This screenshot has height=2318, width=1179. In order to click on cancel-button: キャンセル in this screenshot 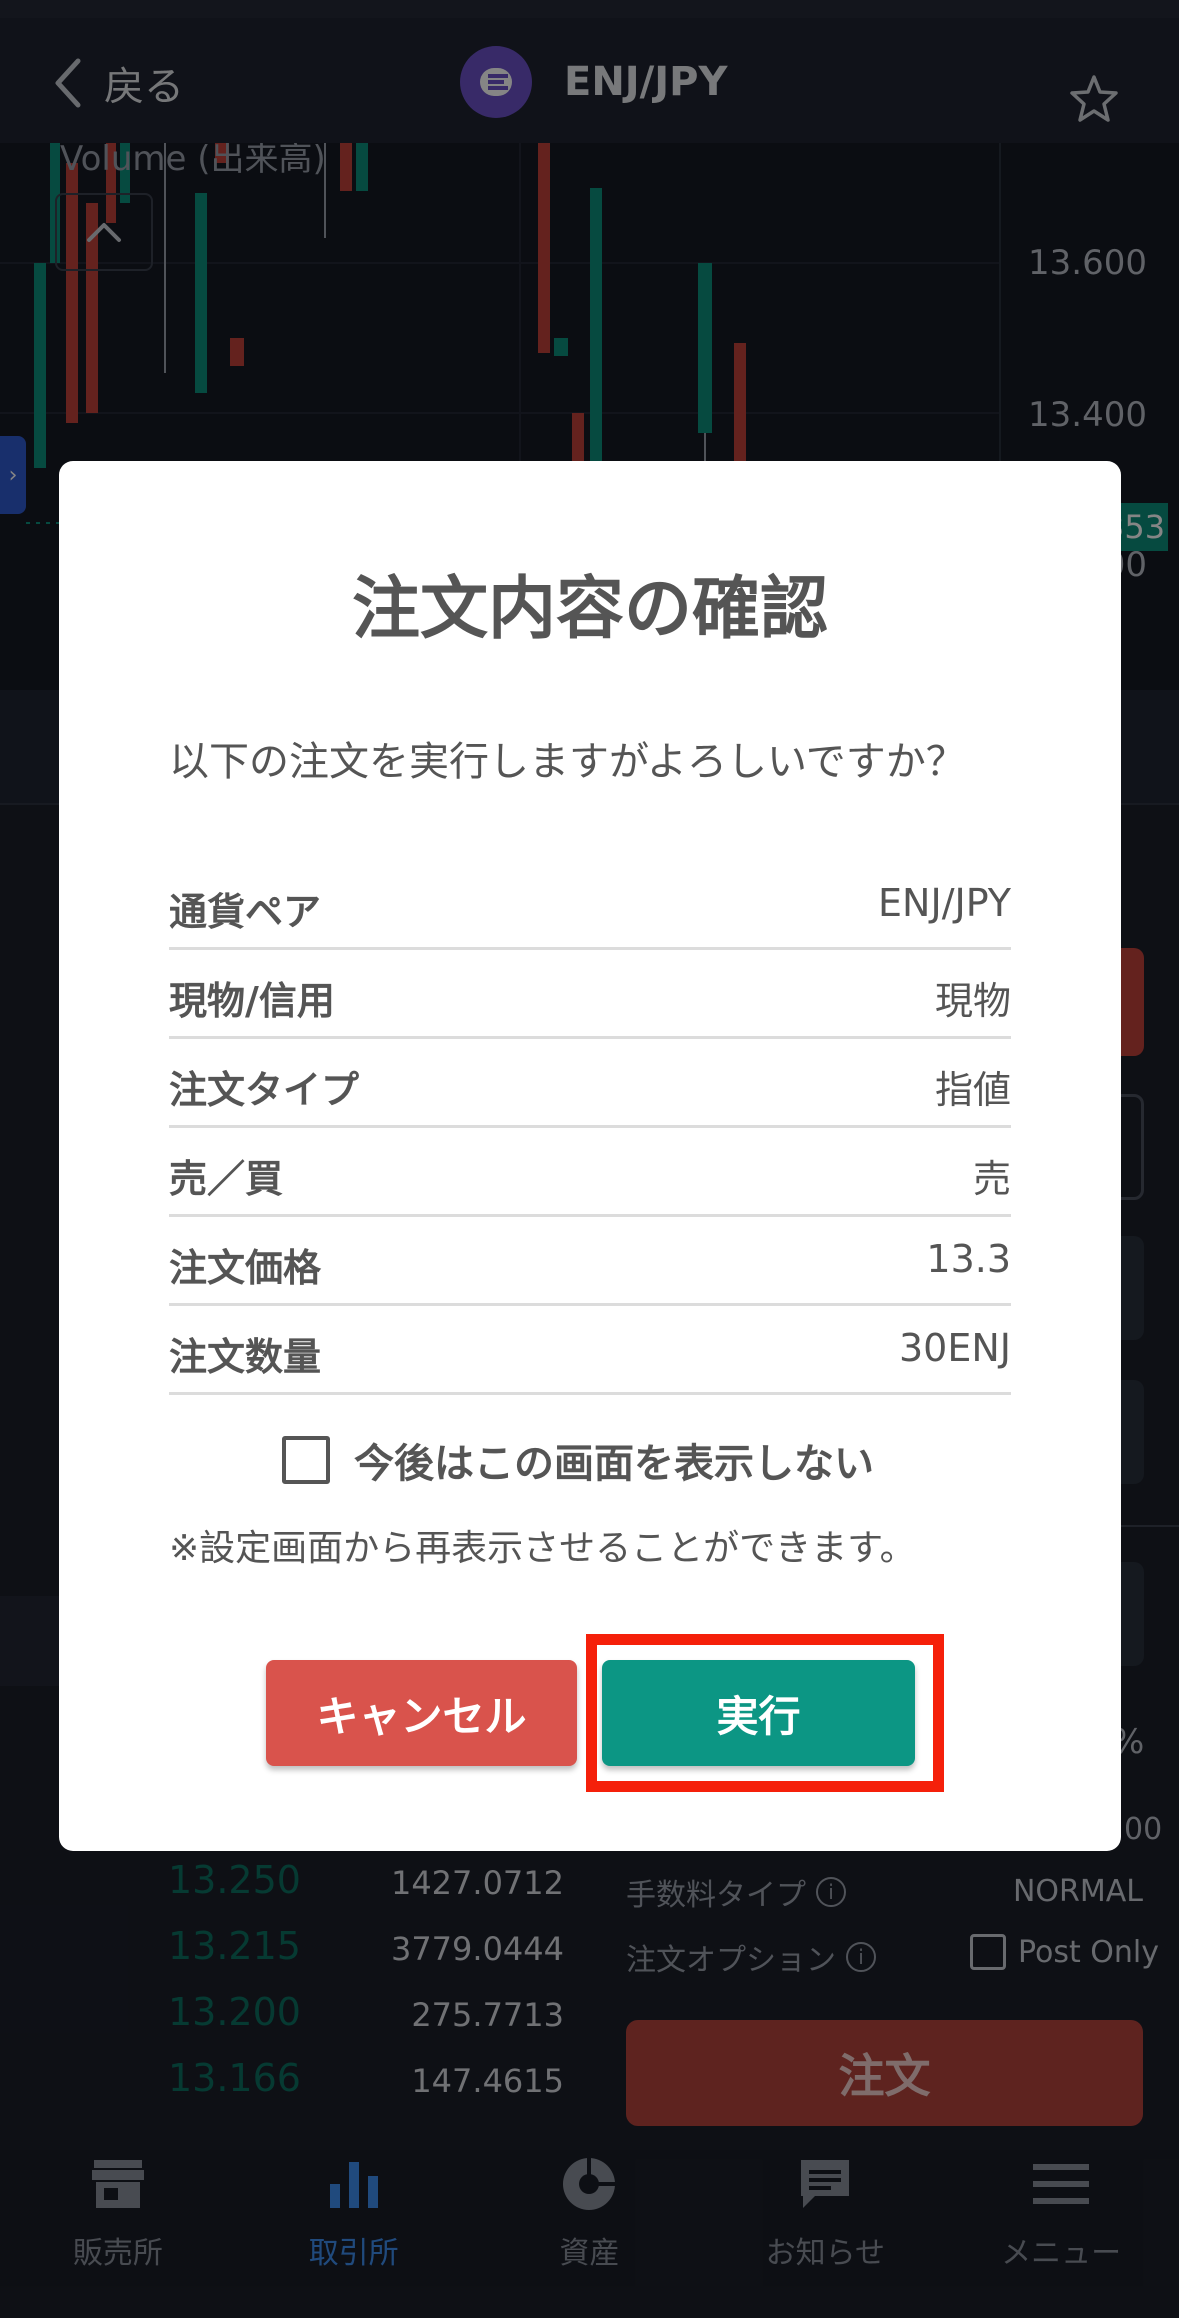, I will do `click(421, 1713)`.